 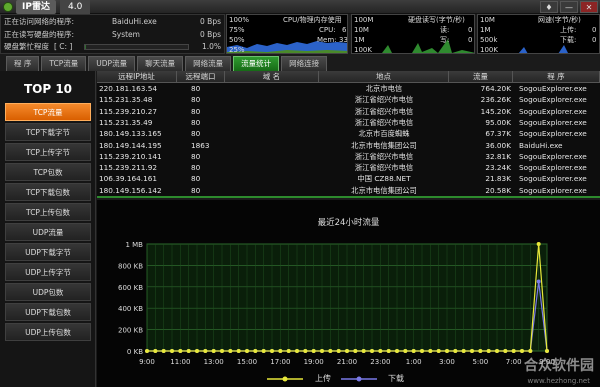 I want to click on cpu-title: CPU/物理内存使用, so click(x=312, y=20).